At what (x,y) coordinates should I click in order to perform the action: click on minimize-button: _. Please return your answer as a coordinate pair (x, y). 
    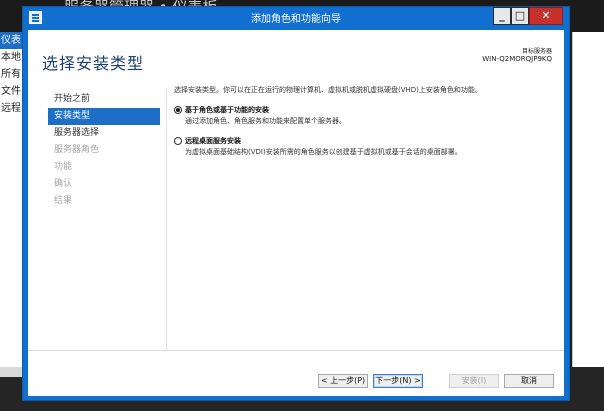
    Looking at the image, I should click on (502, 16).